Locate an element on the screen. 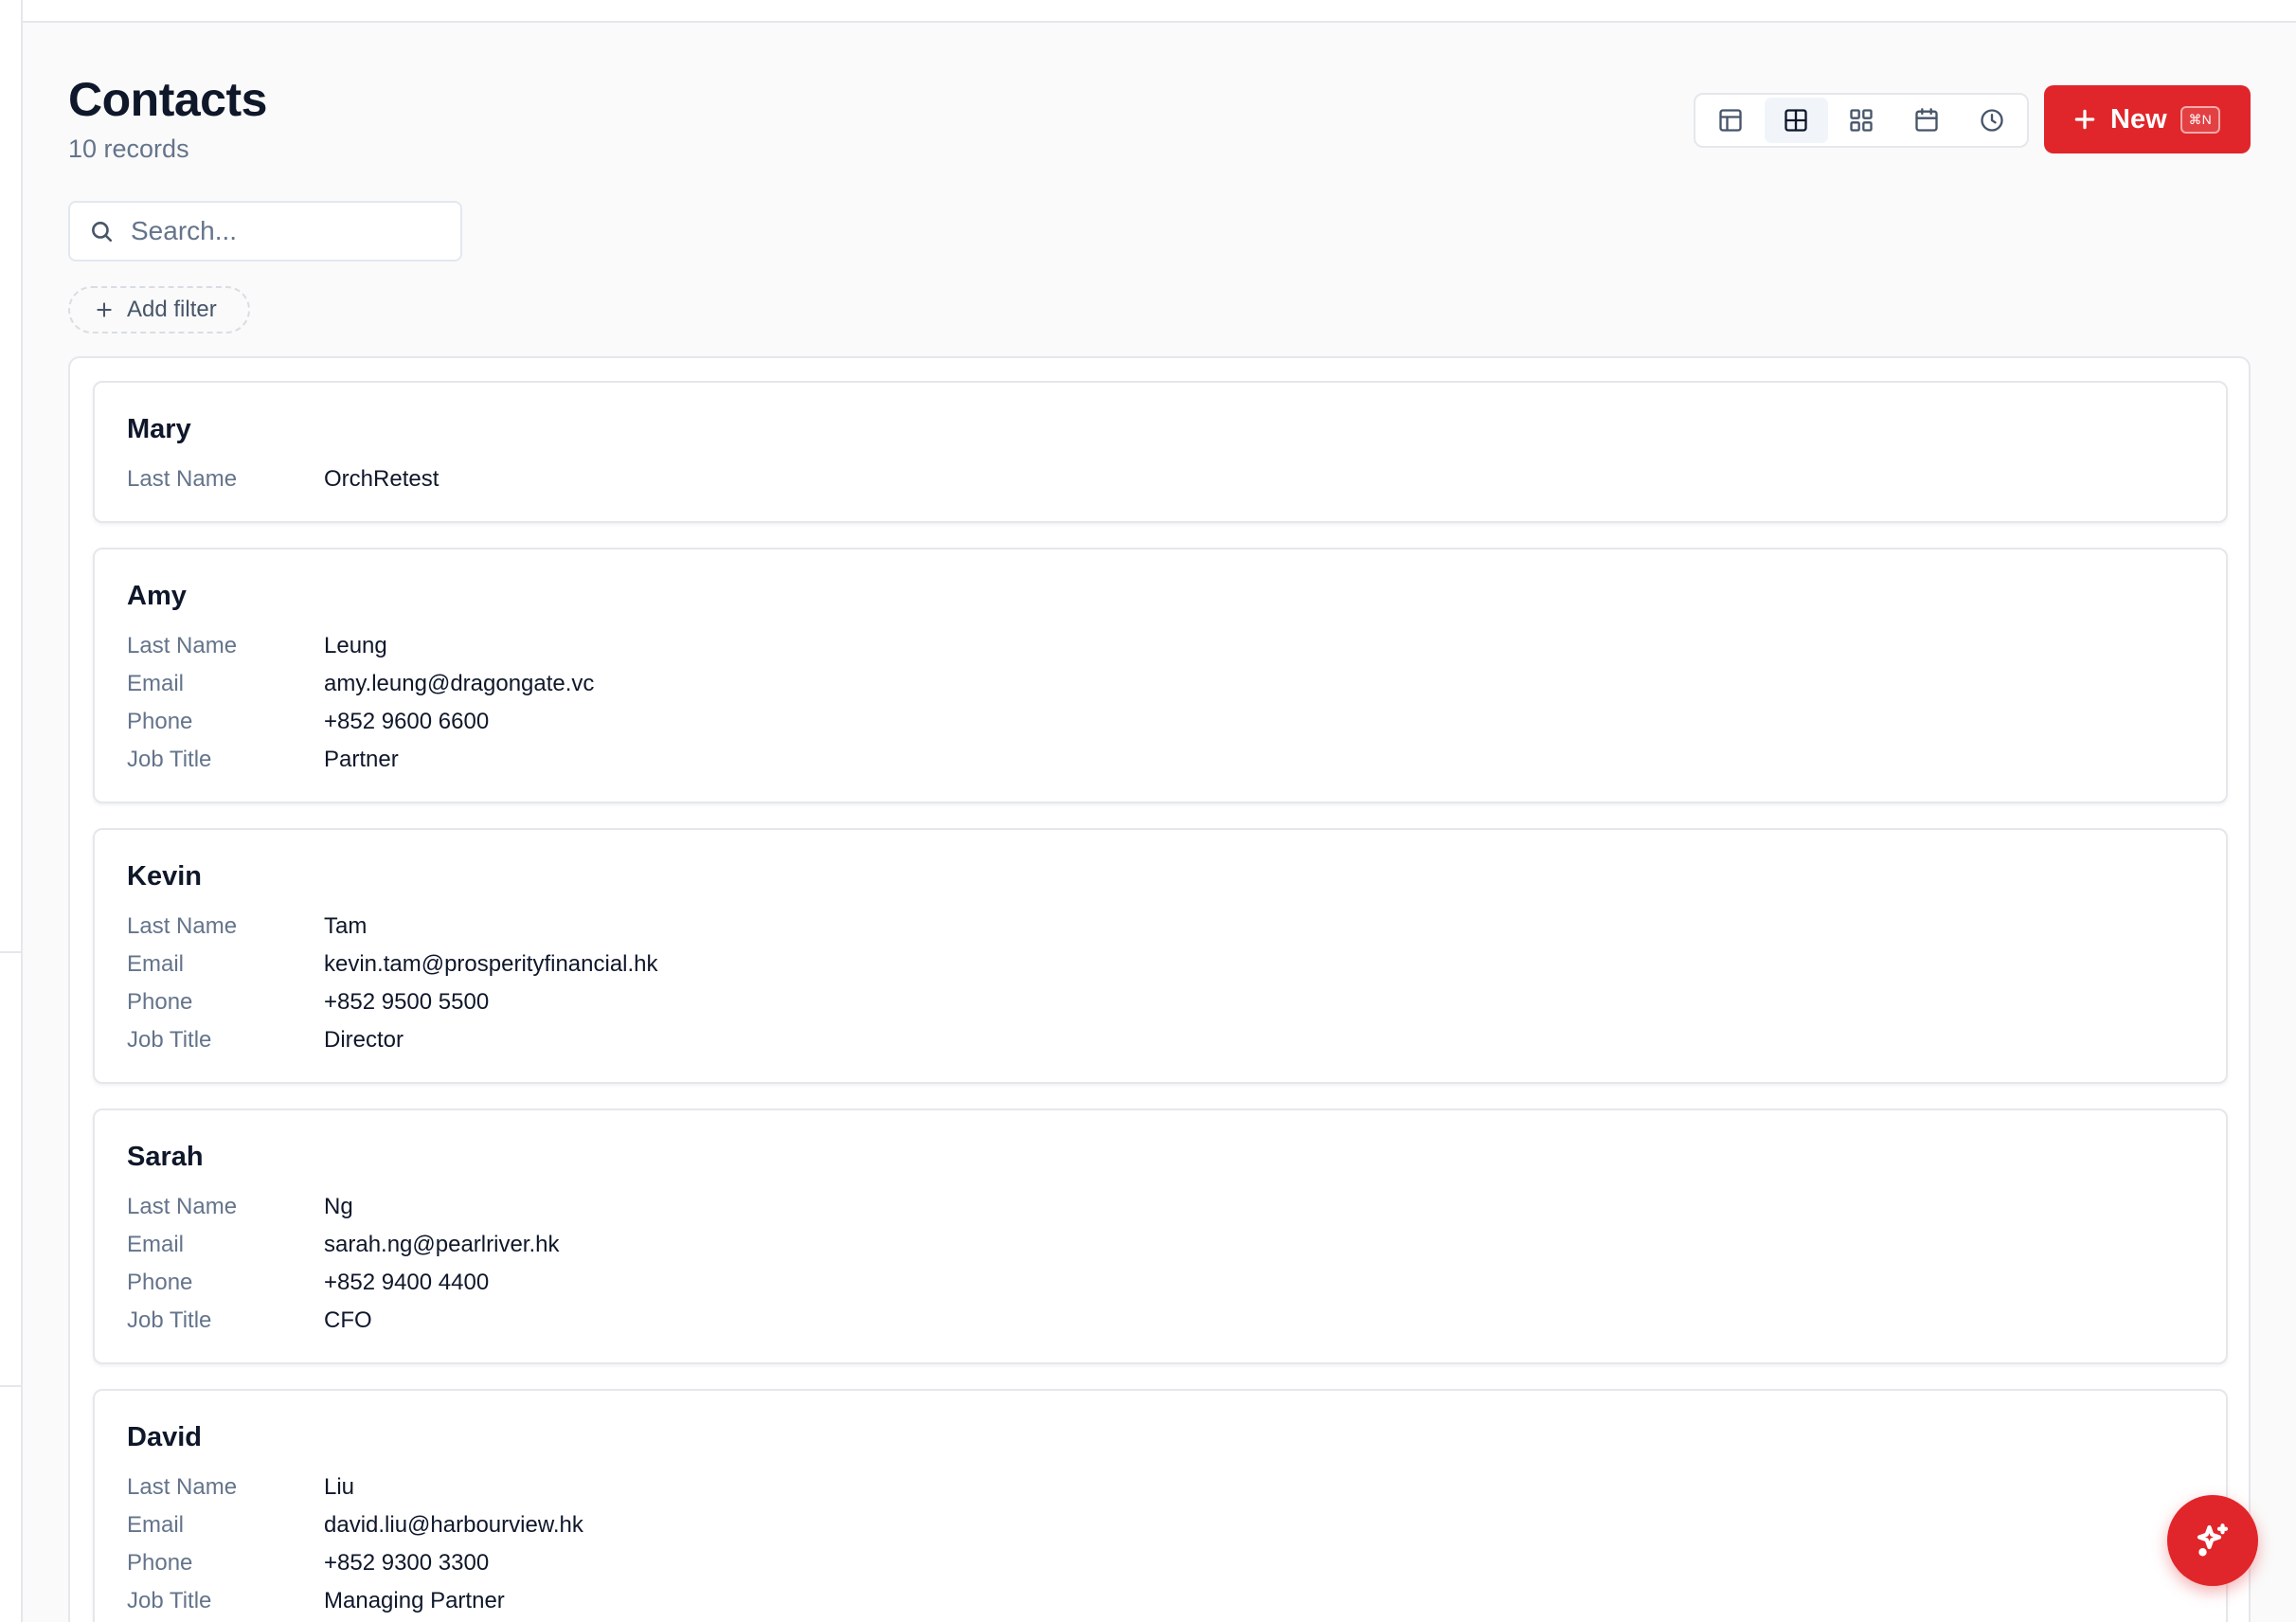 This screenshot has height=1622, width=2296. contact-name: Kevin is located at coordinates (164, 876).